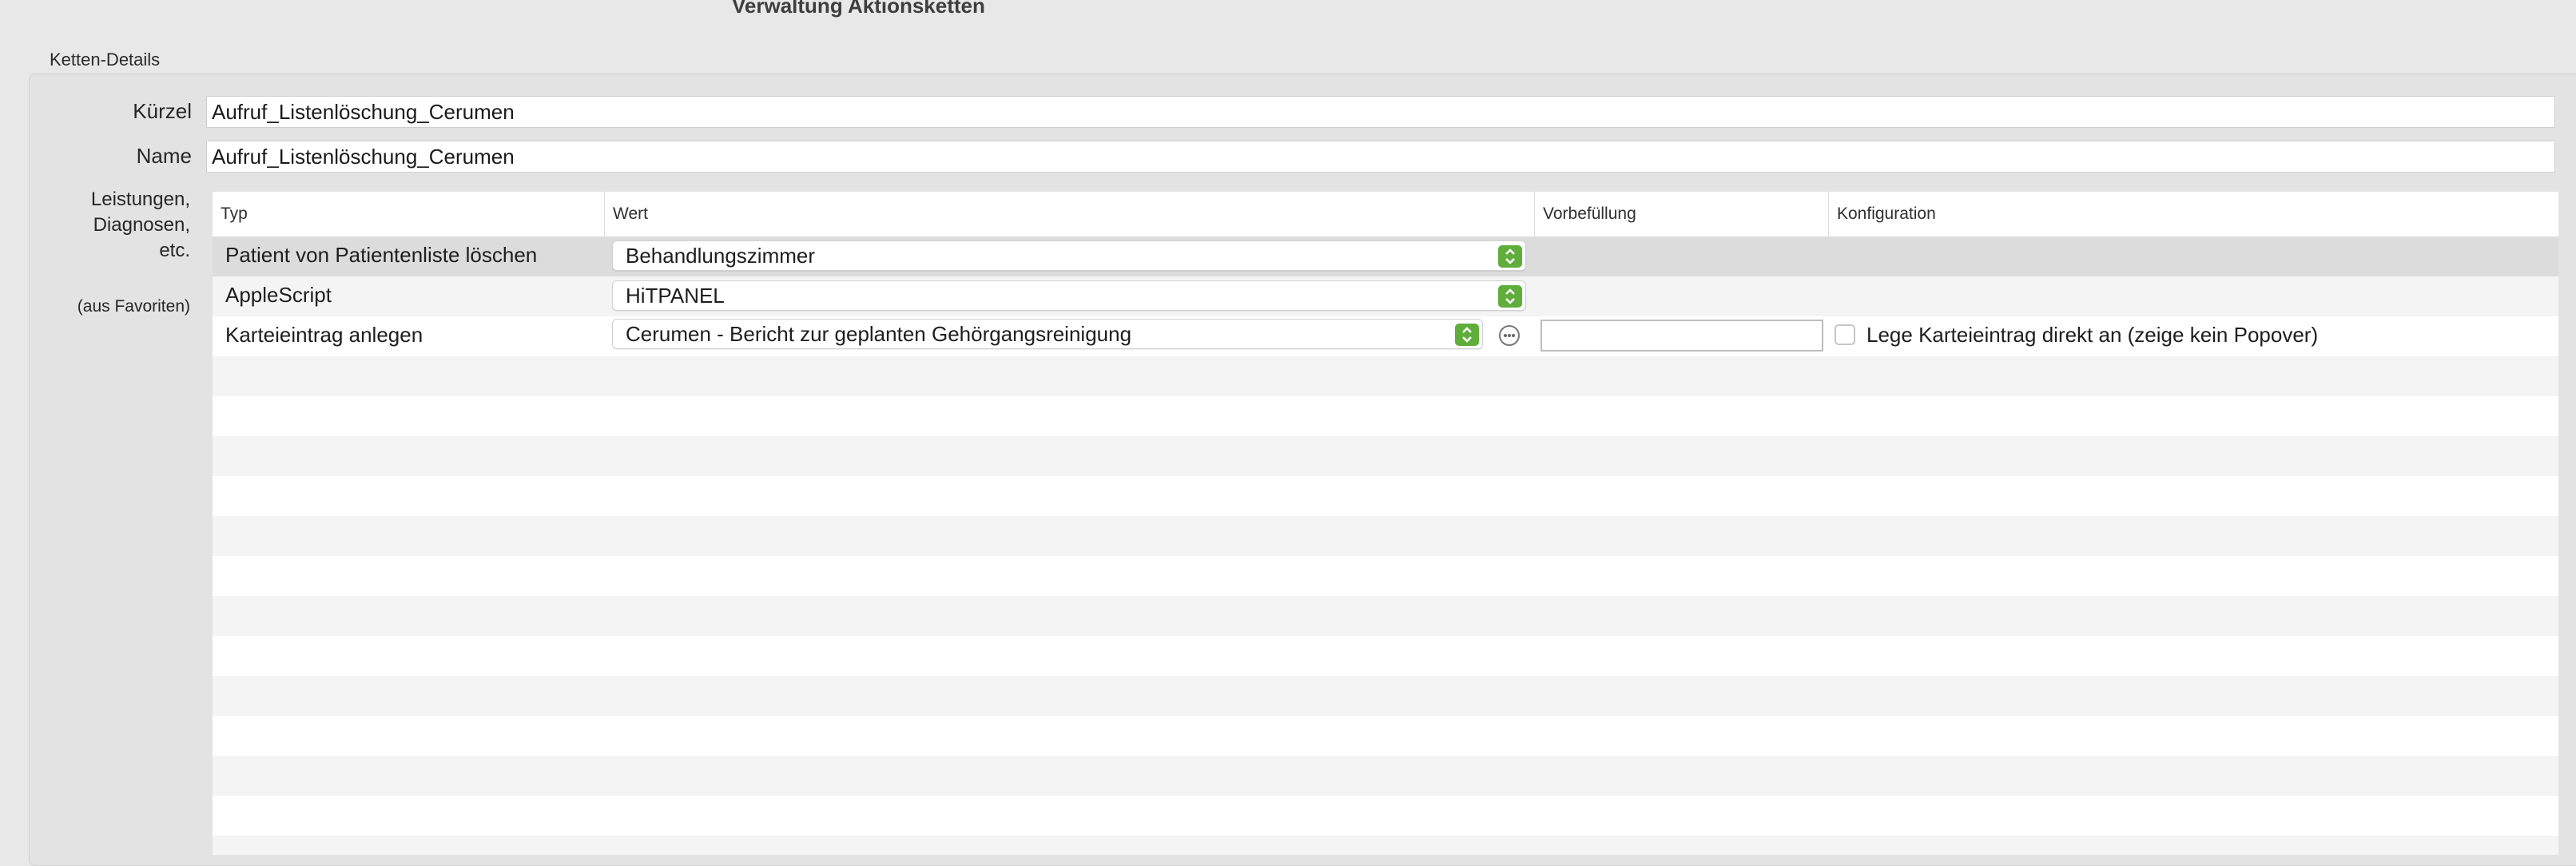 The height and width of the screenshot is (866, 2576). I want to click on column-header-wert: Wert, so click(1069, 214).